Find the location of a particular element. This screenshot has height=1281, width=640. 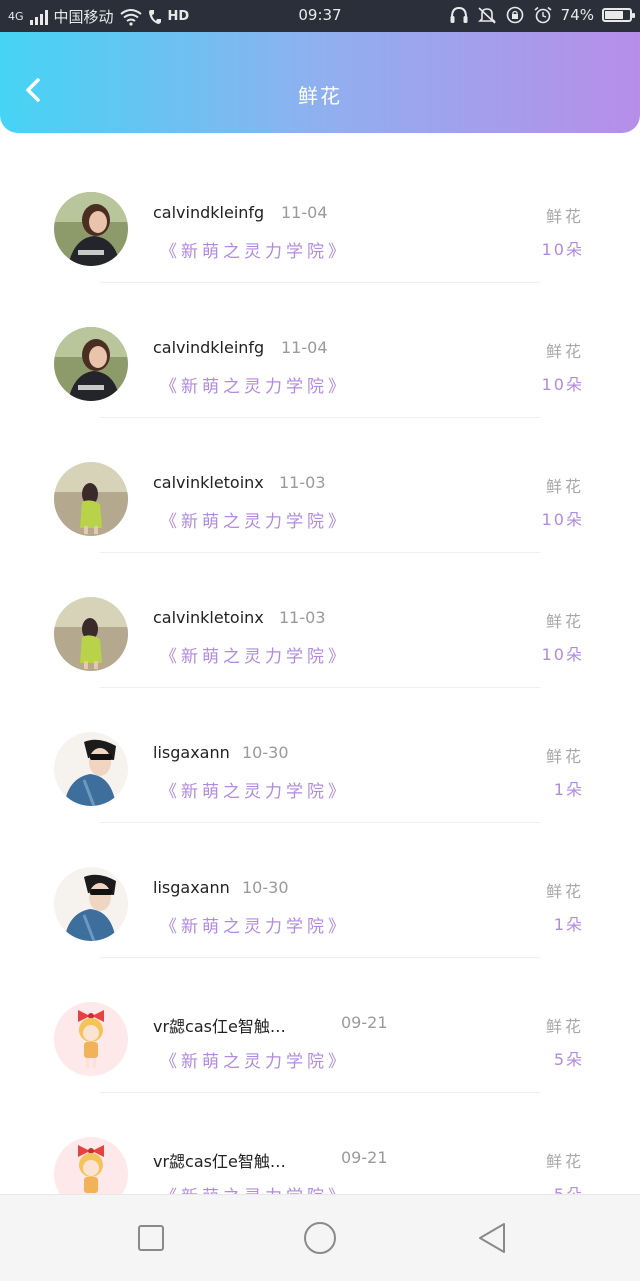

back-triangle-icon is located at coordinates (493, 1238).